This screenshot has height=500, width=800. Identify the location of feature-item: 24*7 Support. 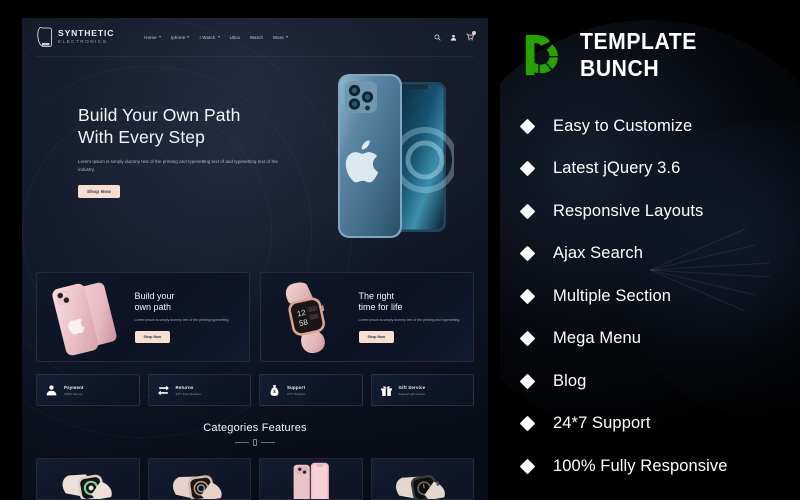
(654, 424).